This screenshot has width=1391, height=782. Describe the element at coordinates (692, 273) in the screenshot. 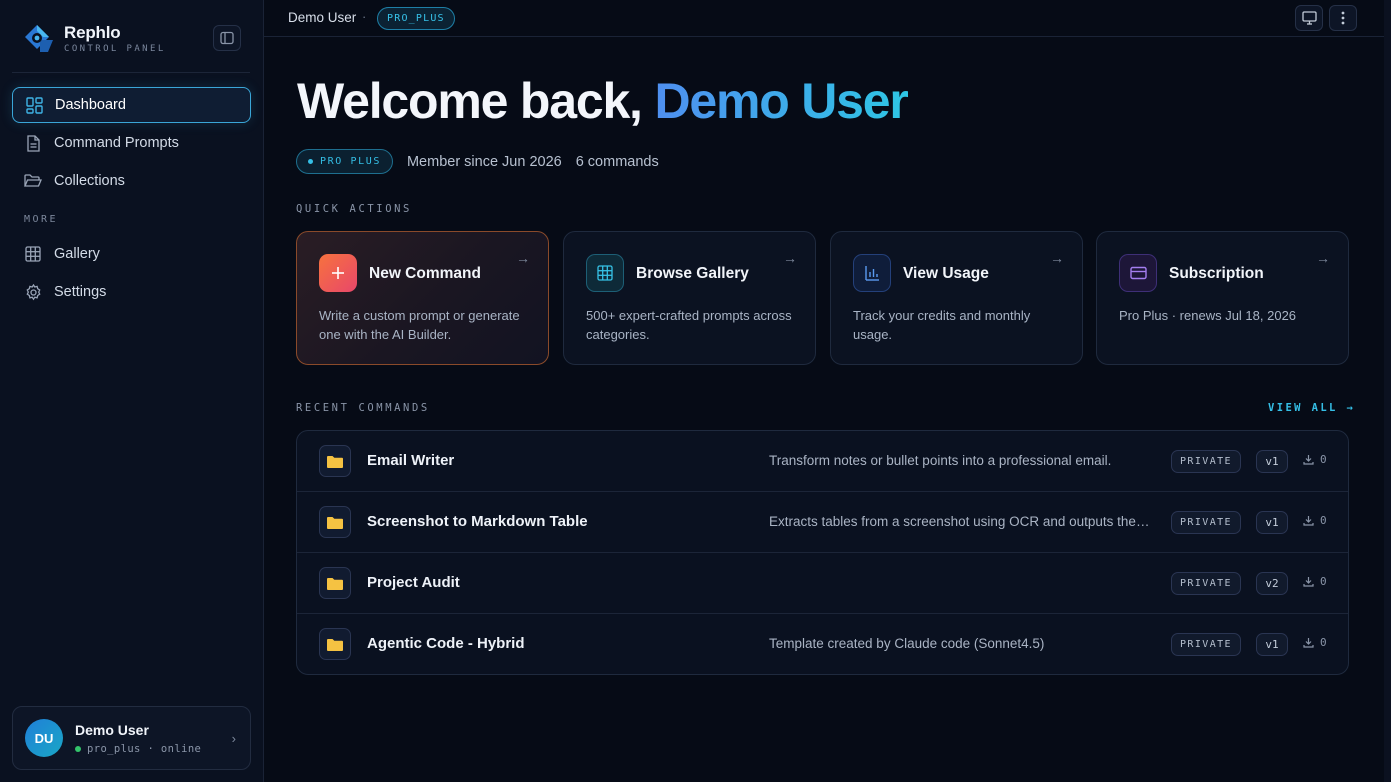

I see `card-title: Browse Gallery` at that location.